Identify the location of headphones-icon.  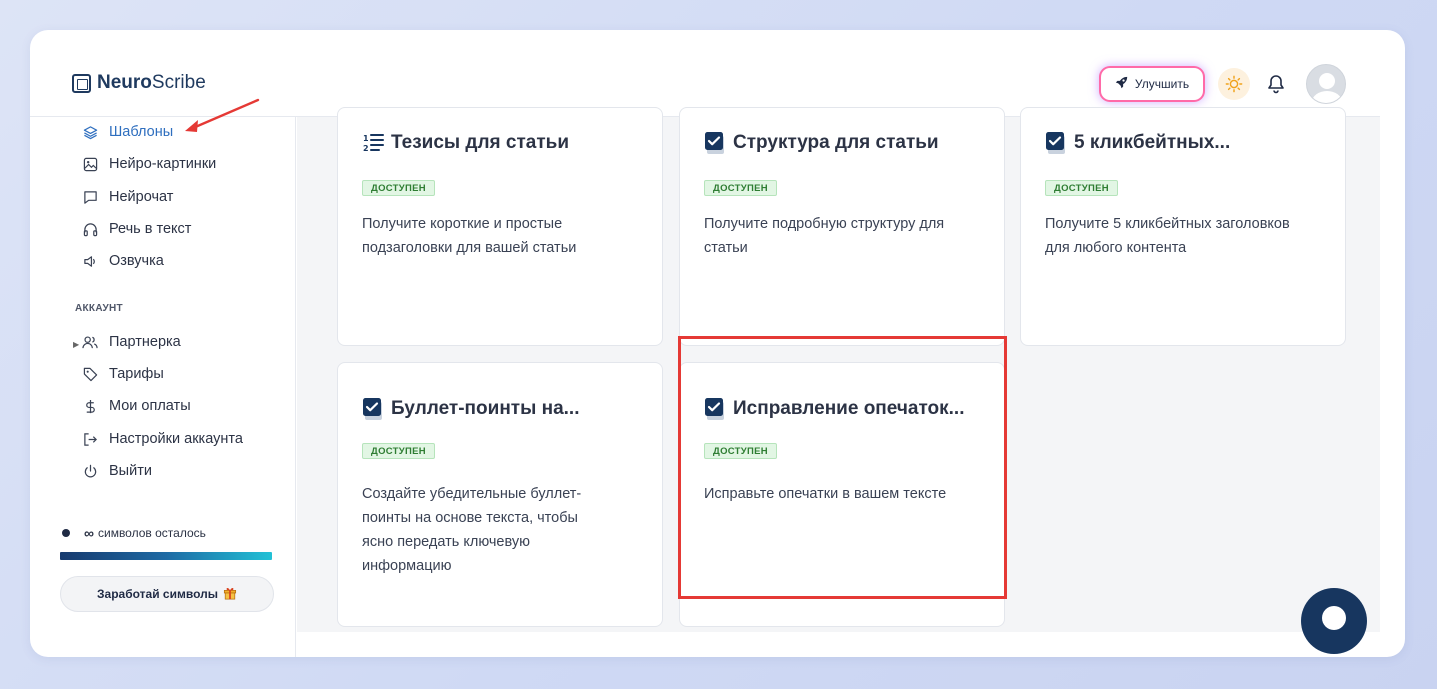
(90, 229).